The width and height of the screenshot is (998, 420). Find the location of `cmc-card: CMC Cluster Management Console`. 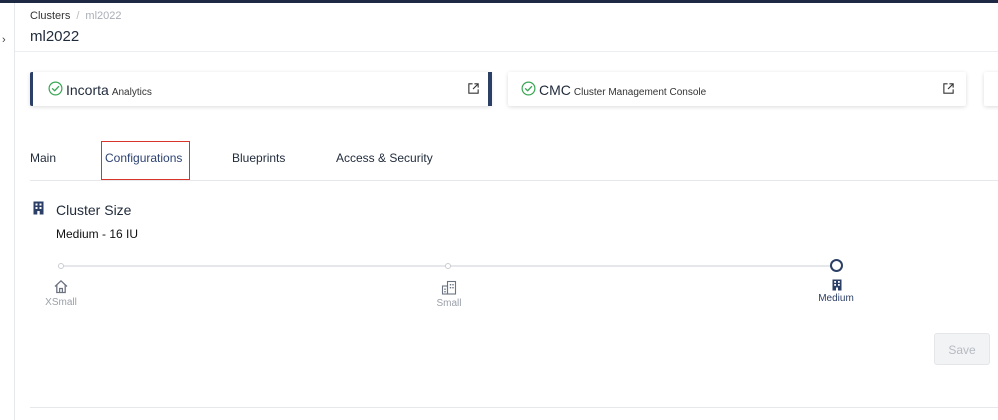

cmc-card: CMC Cluster Management Console is located at coordinates (737, 89).